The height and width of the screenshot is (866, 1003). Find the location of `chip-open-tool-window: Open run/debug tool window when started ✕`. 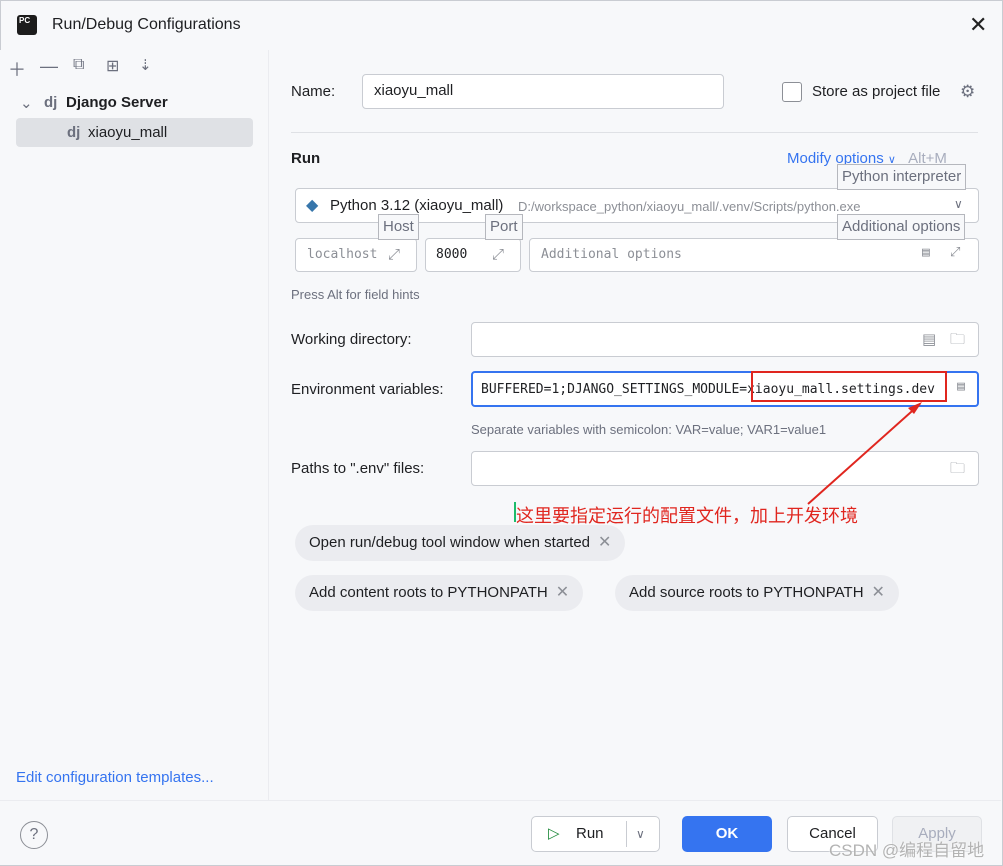

chip-open-tool-window: Open run/debug tool window when started ✕ is located at coordinates (460, 543).